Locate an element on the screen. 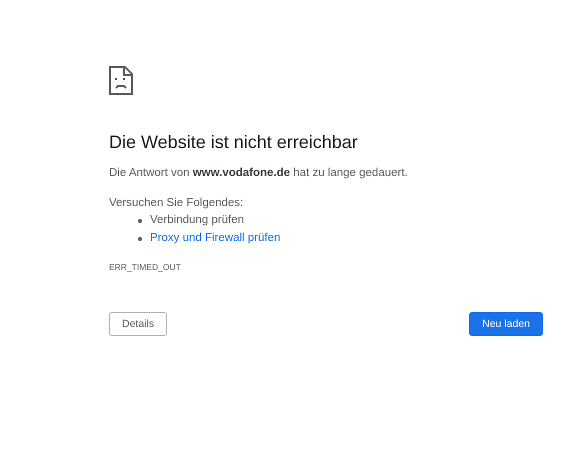 The height and width of the screenshot is (458, 565). details-button: Details is located at coordinates (138, 324).